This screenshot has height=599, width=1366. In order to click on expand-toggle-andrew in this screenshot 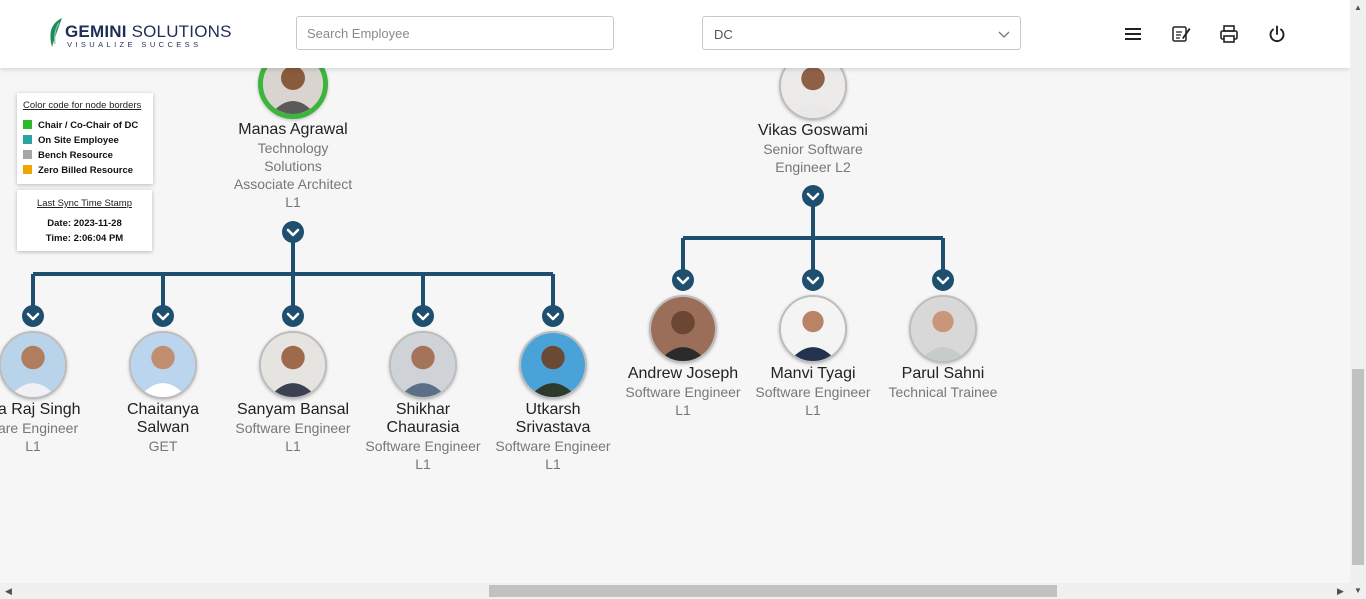, I will do `click(683, 280)`.